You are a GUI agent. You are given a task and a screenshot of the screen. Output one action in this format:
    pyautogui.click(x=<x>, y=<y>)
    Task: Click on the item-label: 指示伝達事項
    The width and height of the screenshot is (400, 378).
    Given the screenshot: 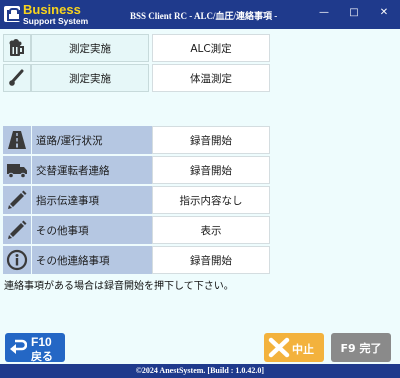 What is the action you would take?
    pyautogui.click(x=91, y=200)
    